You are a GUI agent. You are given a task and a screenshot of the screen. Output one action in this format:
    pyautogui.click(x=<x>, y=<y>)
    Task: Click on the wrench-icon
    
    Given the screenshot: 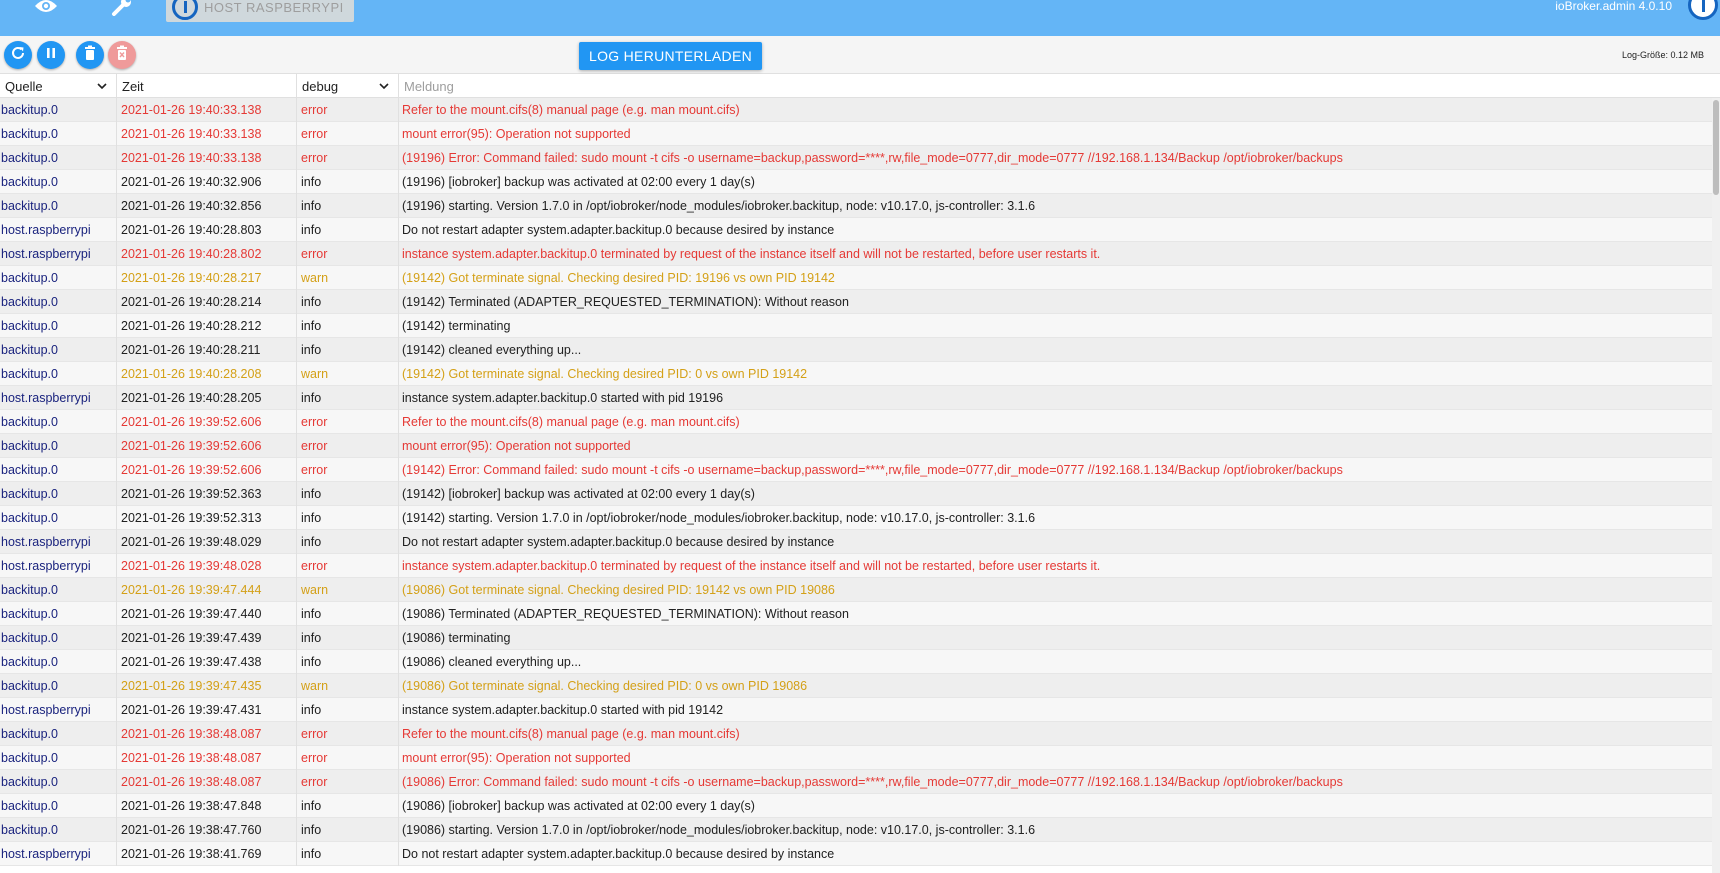 What is the action you would take?
    pyautogui.click(x=122, y=10)
    